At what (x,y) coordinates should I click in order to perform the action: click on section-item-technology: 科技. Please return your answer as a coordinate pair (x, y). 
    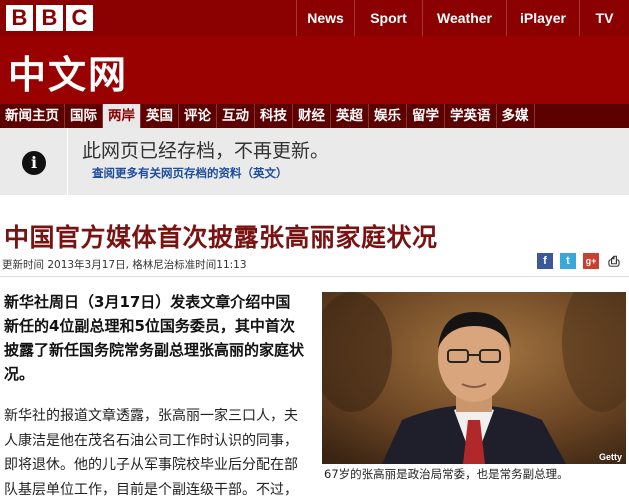
    Looking at the image, I should click on (274, 116).